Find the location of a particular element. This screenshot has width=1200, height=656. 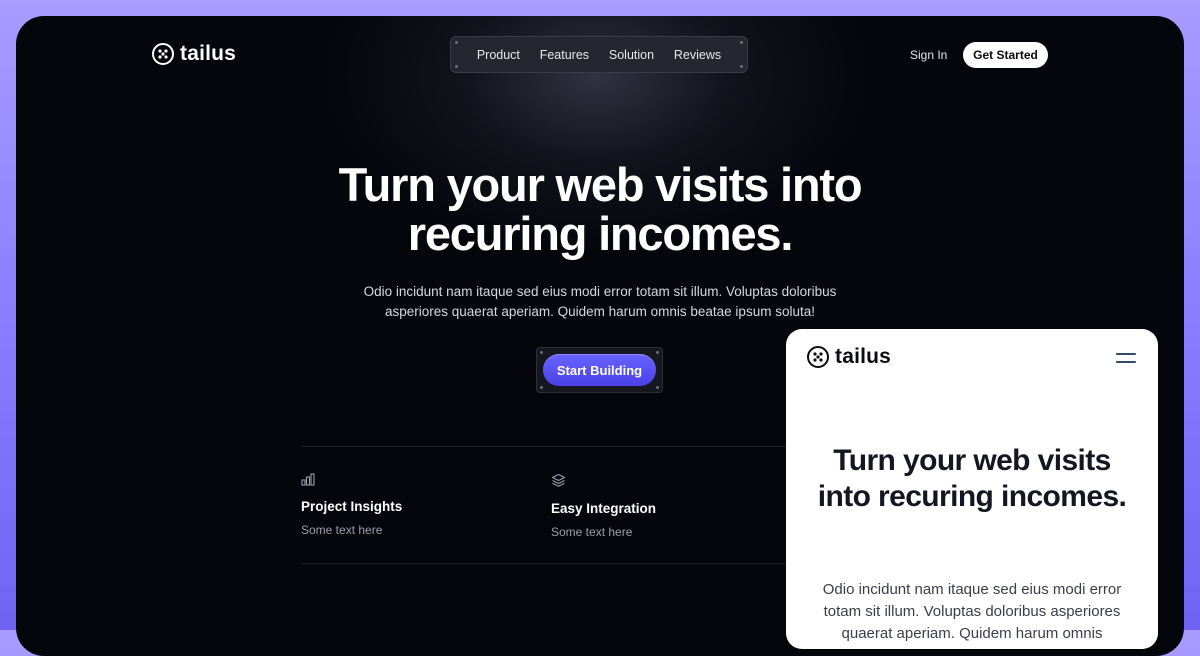

layers-icon is located at coordinates (651, 483).